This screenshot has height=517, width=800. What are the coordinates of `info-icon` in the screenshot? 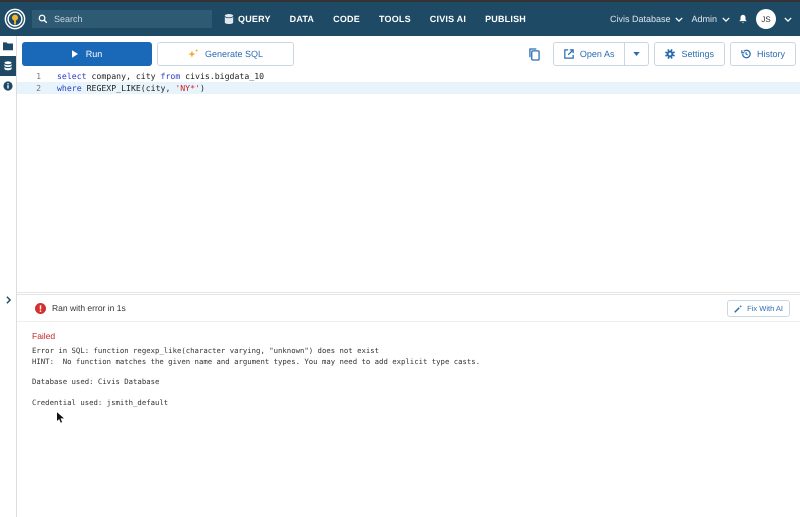 It's located at (8, 86).